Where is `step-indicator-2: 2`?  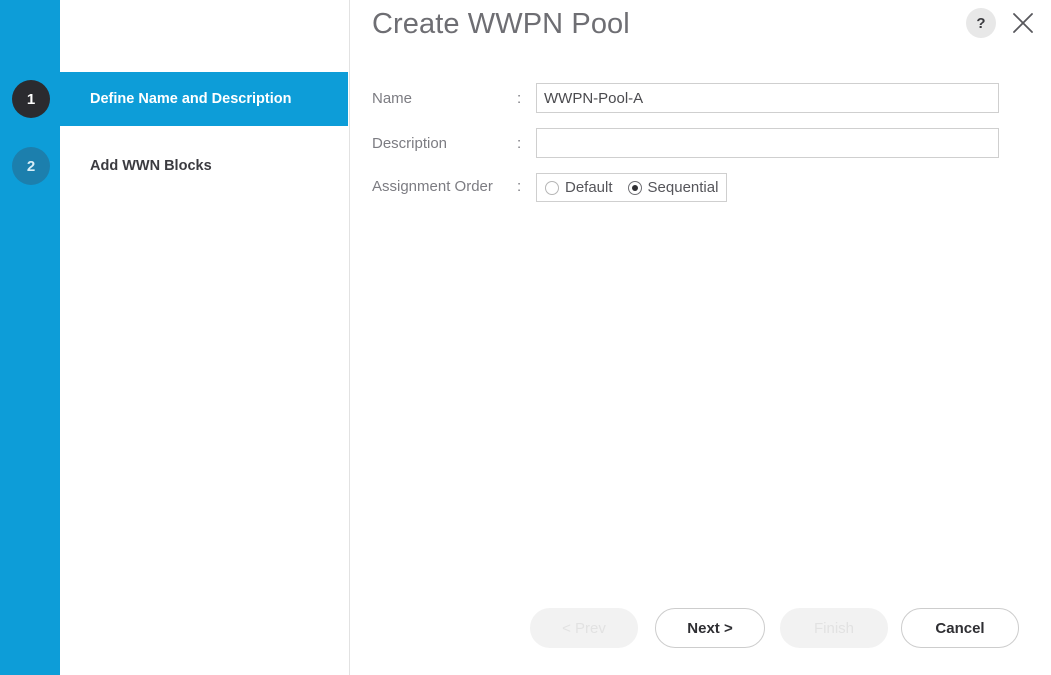 step-indicator-2: 2 is located at coordinates (31, 166).